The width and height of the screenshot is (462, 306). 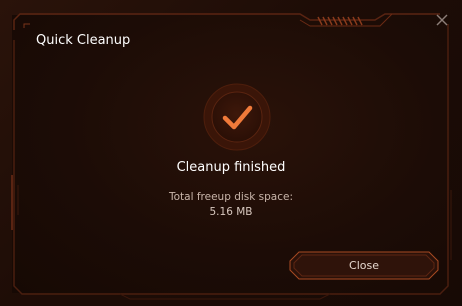 What do you see at coordinates (231, 167) in the screenshot?
I see `status-heading: Cleanup finished` at bounding box center [231, 167].